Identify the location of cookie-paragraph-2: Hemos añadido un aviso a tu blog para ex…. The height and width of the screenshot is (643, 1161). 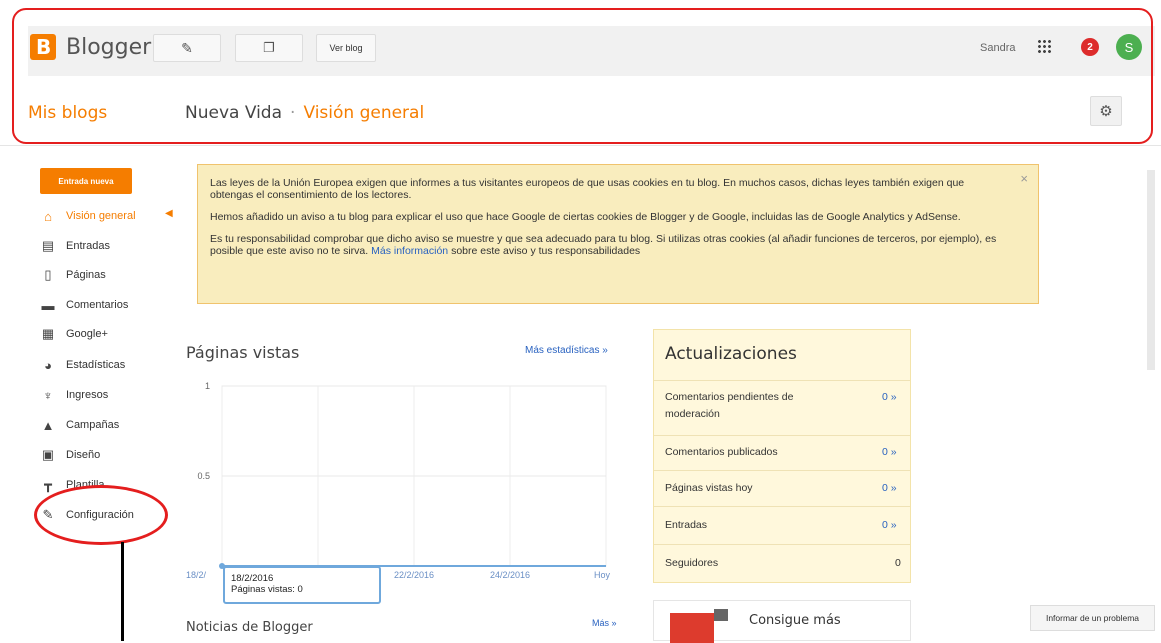
(585, 217).